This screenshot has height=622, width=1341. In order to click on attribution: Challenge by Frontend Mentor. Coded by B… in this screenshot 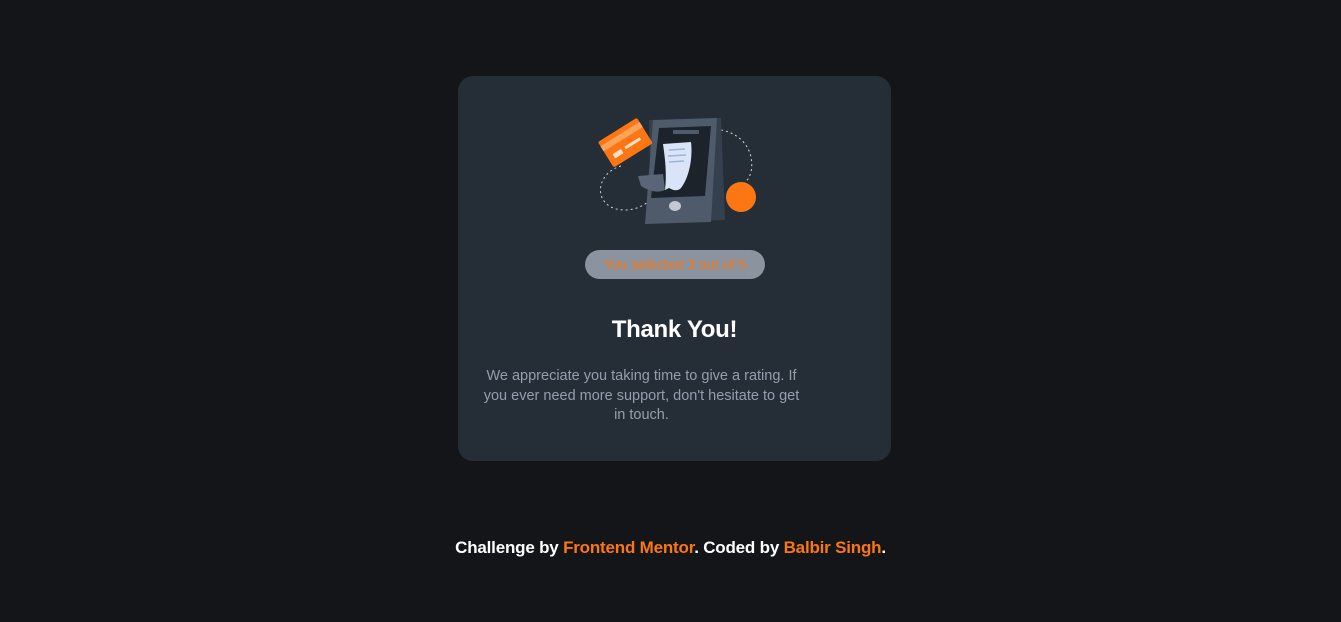, I will do `click(670, 548)`.